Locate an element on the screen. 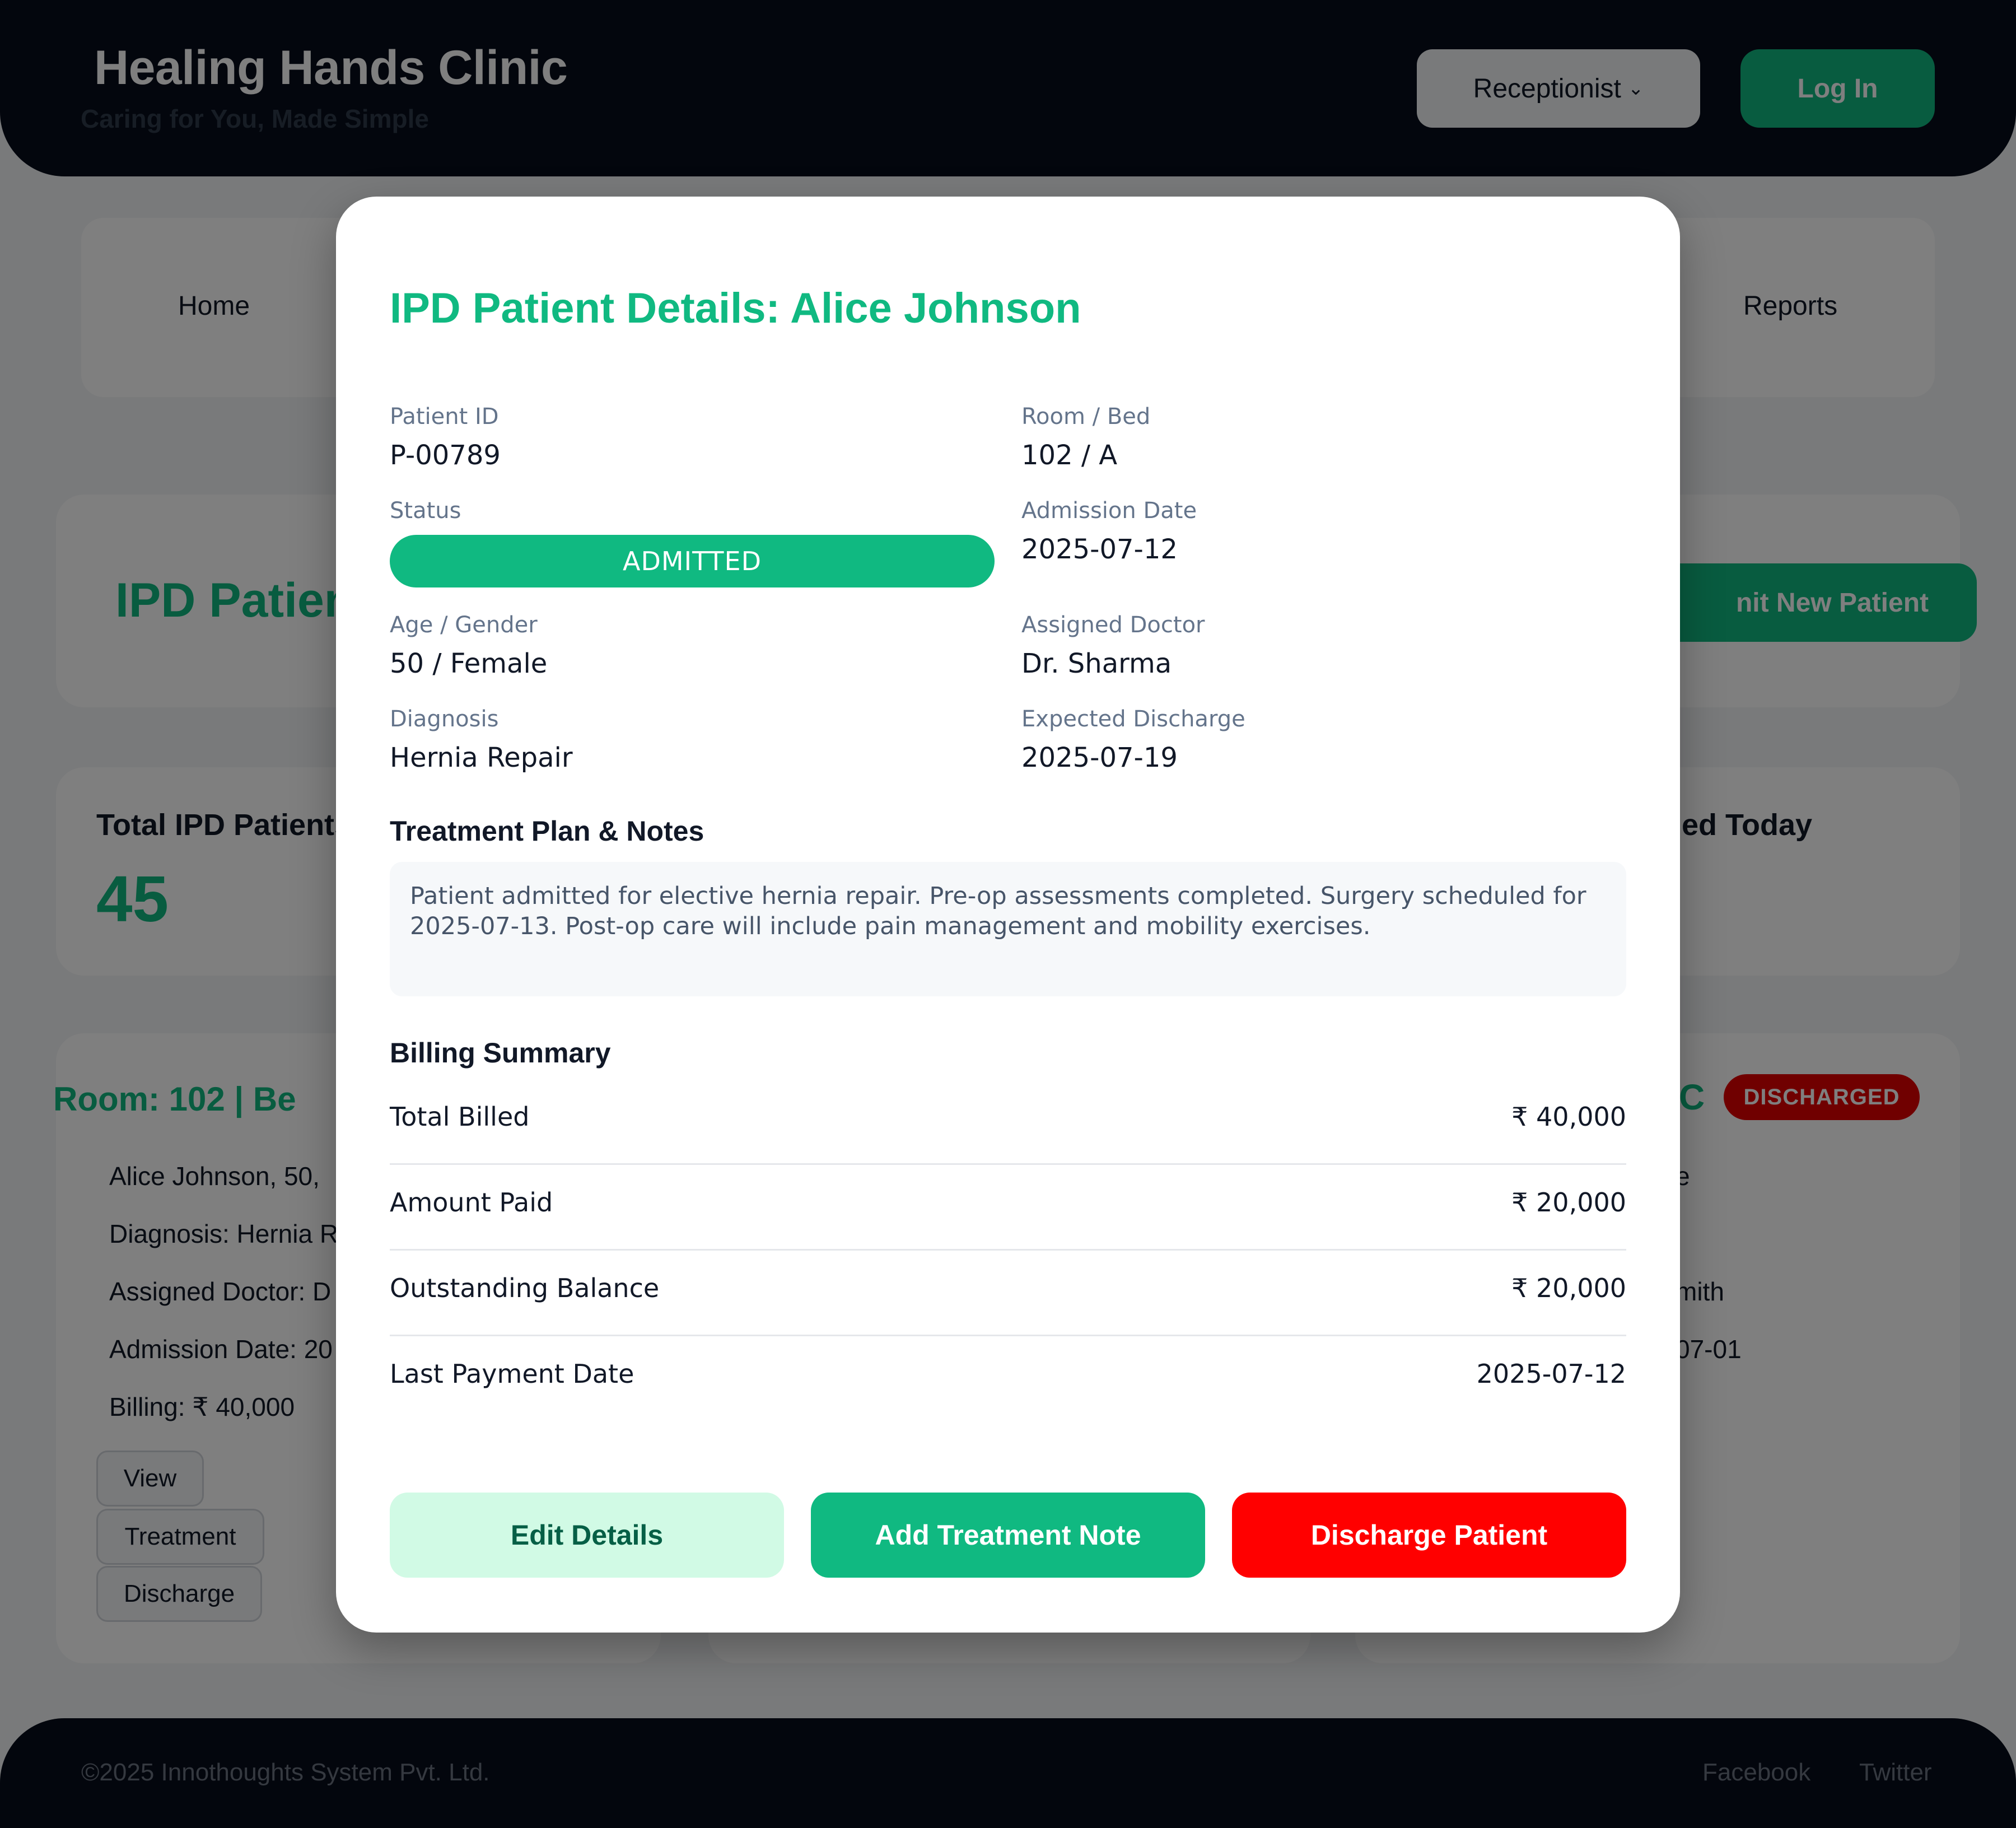 The image size is (2016, 1828). billing-label: Total Billed is located at coordinates (460, 1117).